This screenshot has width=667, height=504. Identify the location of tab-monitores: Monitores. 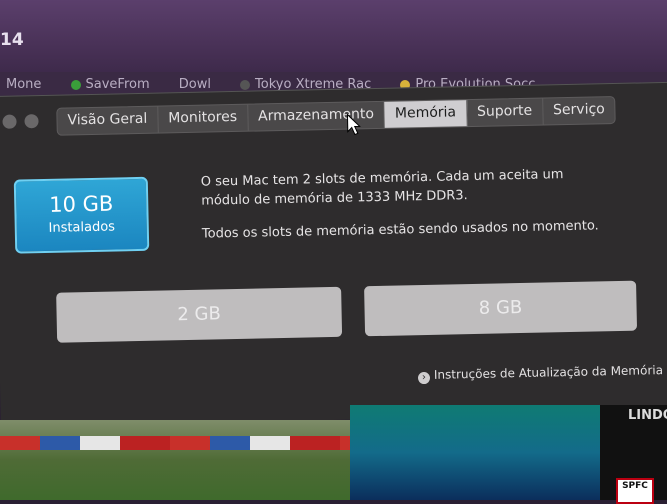
(203, 118).